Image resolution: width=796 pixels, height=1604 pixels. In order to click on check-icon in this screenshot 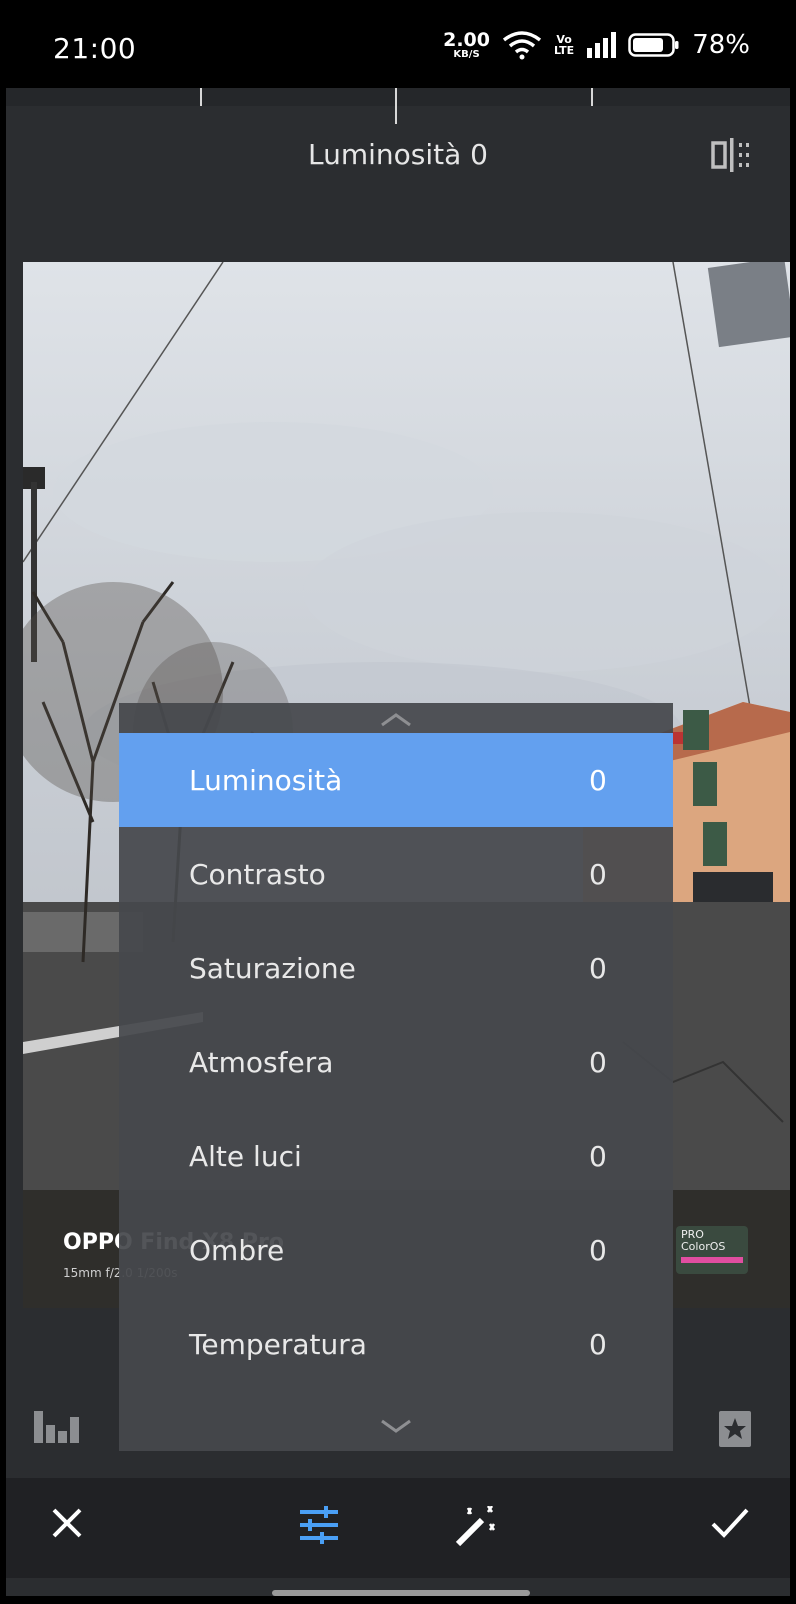, I will do `click(730, 1523)`.